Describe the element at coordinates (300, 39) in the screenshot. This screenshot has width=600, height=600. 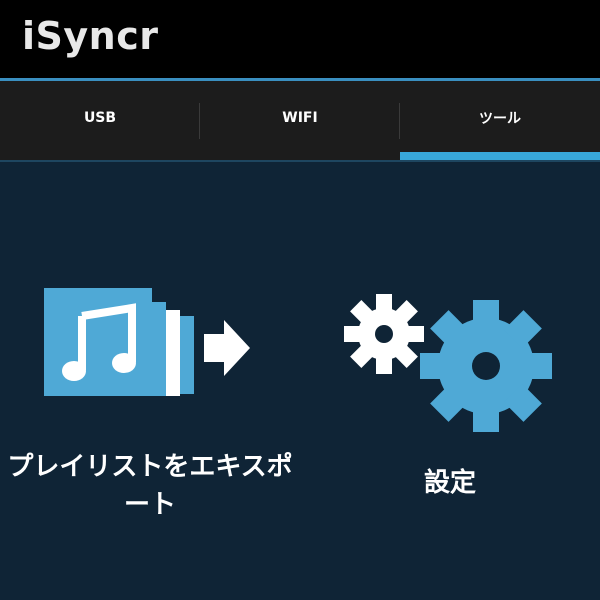
I see `title-bar: iSyncr` at that location.